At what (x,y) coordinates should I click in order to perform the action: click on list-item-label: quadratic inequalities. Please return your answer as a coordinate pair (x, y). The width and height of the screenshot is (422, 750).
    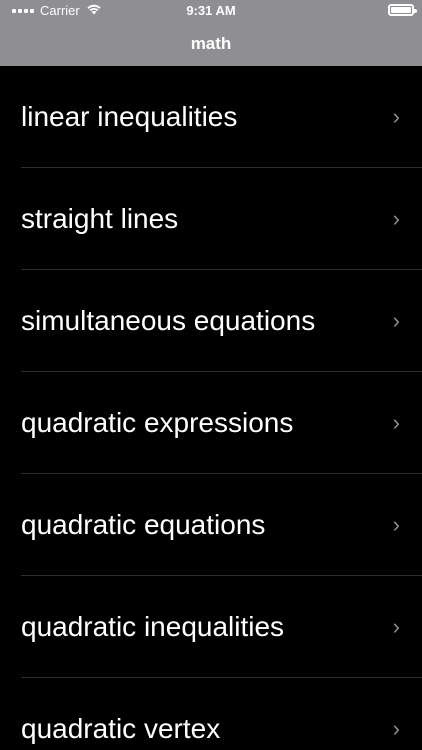
    Looking at the image, I should click on (153, 626).